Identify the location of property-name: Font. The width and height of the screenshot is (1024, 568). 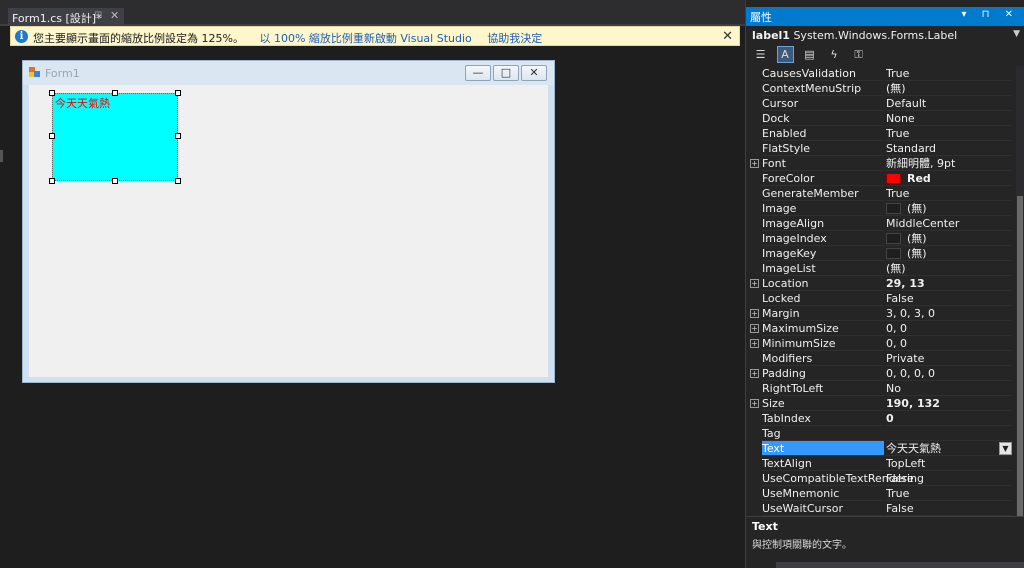
(823, 163).